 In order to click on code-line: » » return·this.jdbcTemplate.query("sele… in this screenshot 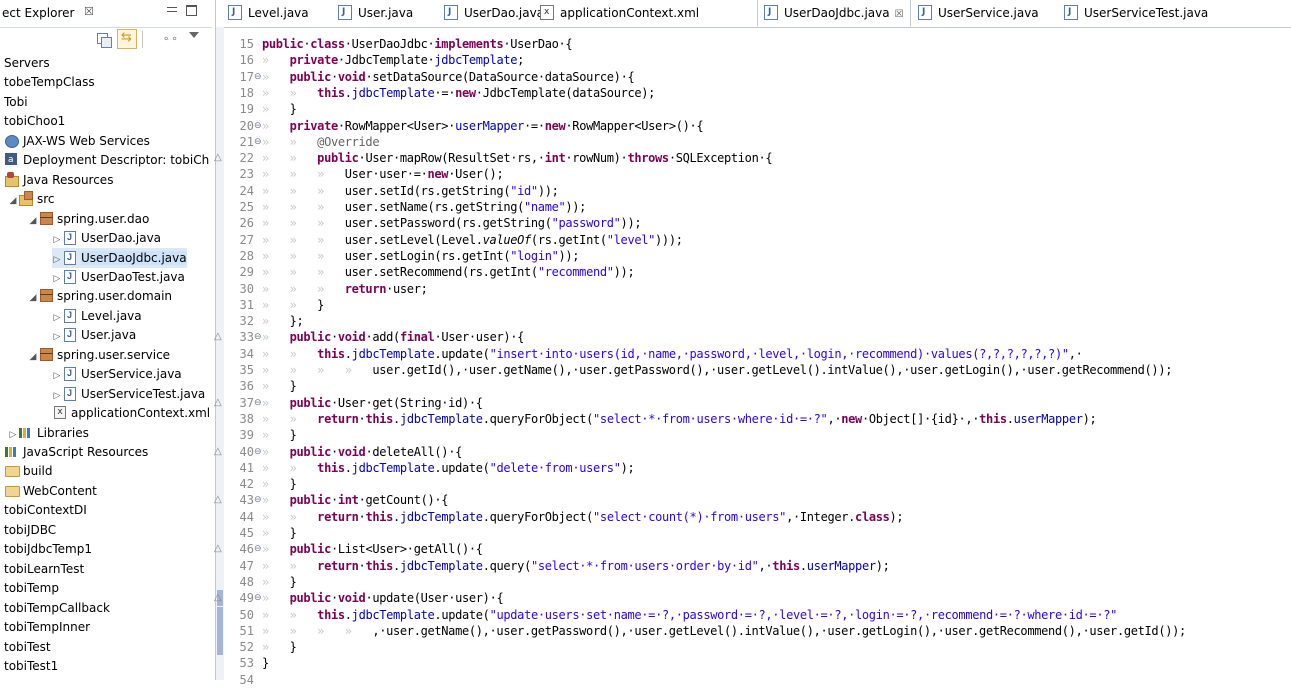, I will do `click(576, 566)`.